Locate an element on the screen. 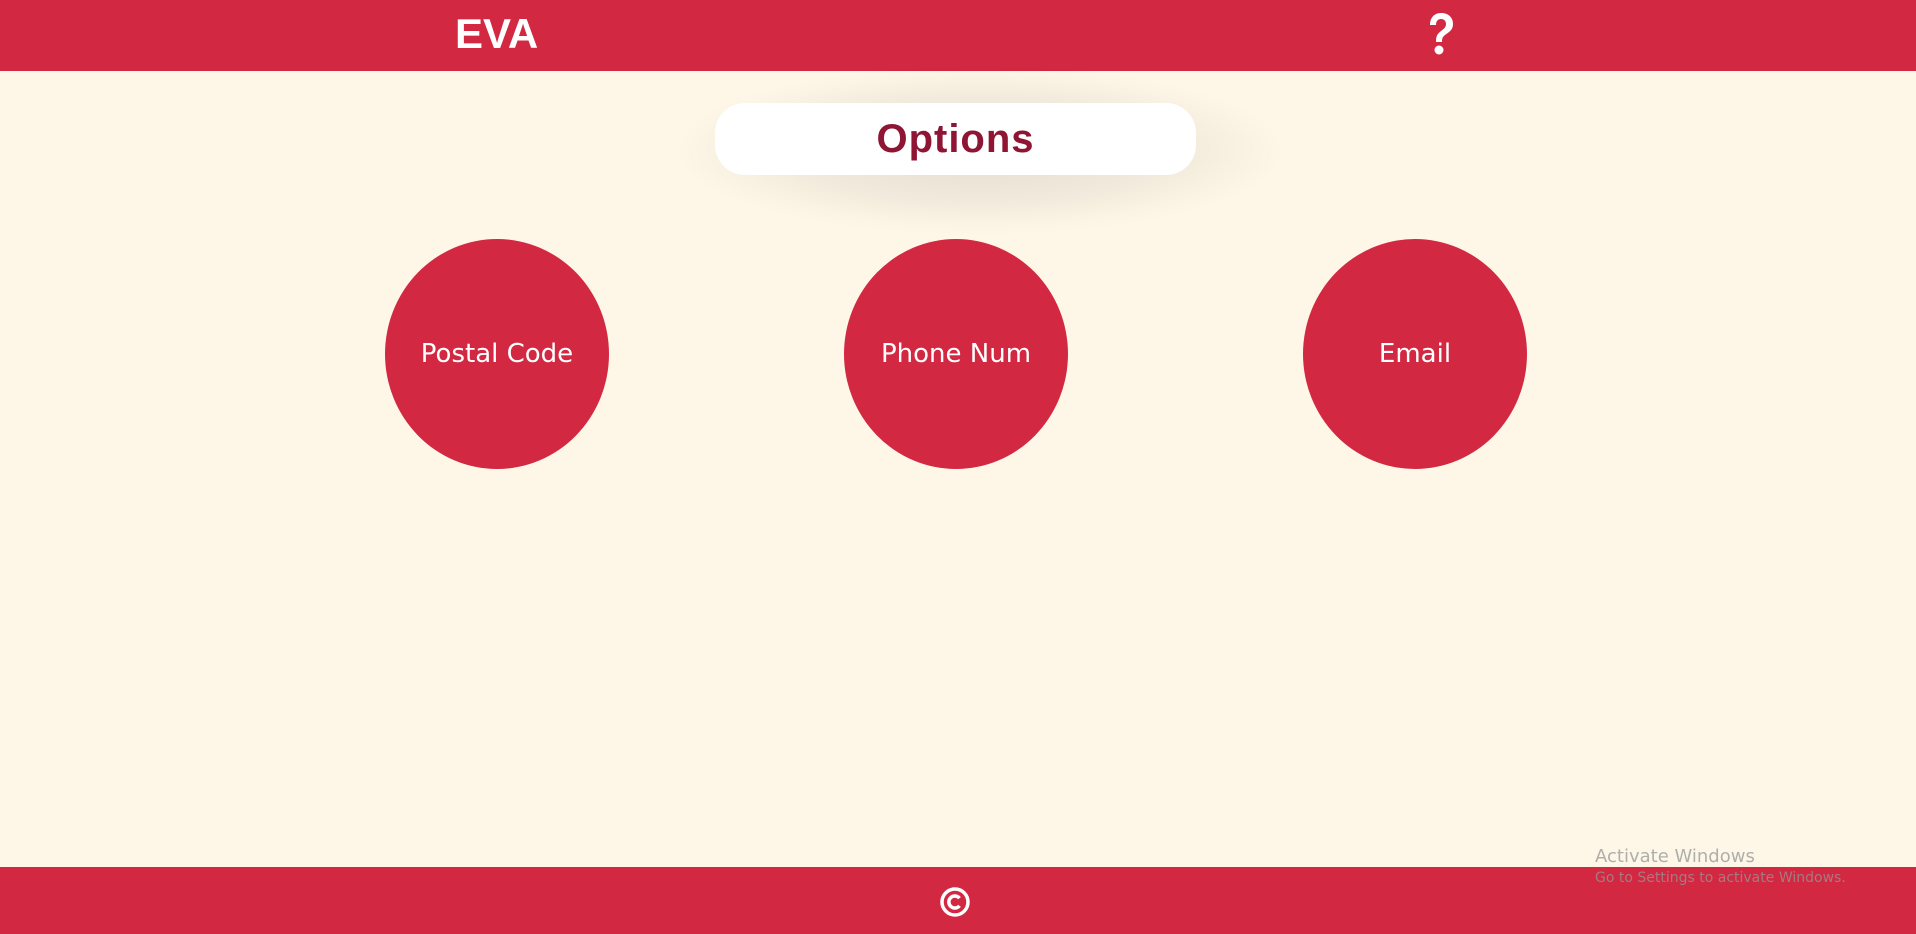  postal-code-option-button: Postal Code is located at coordinates (497, 354).